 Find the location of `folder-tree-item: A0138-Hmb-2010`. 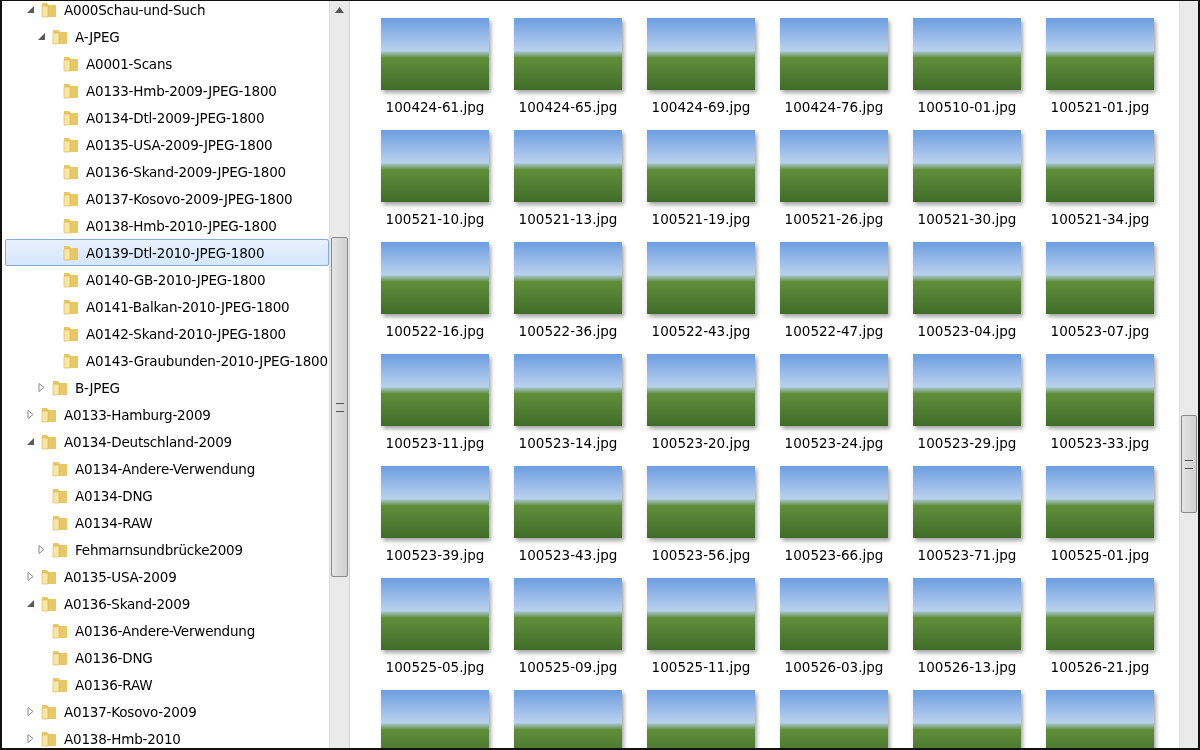

folder-tree-item: A0138-Hmb-2010 is located at coordinates (167, 736).